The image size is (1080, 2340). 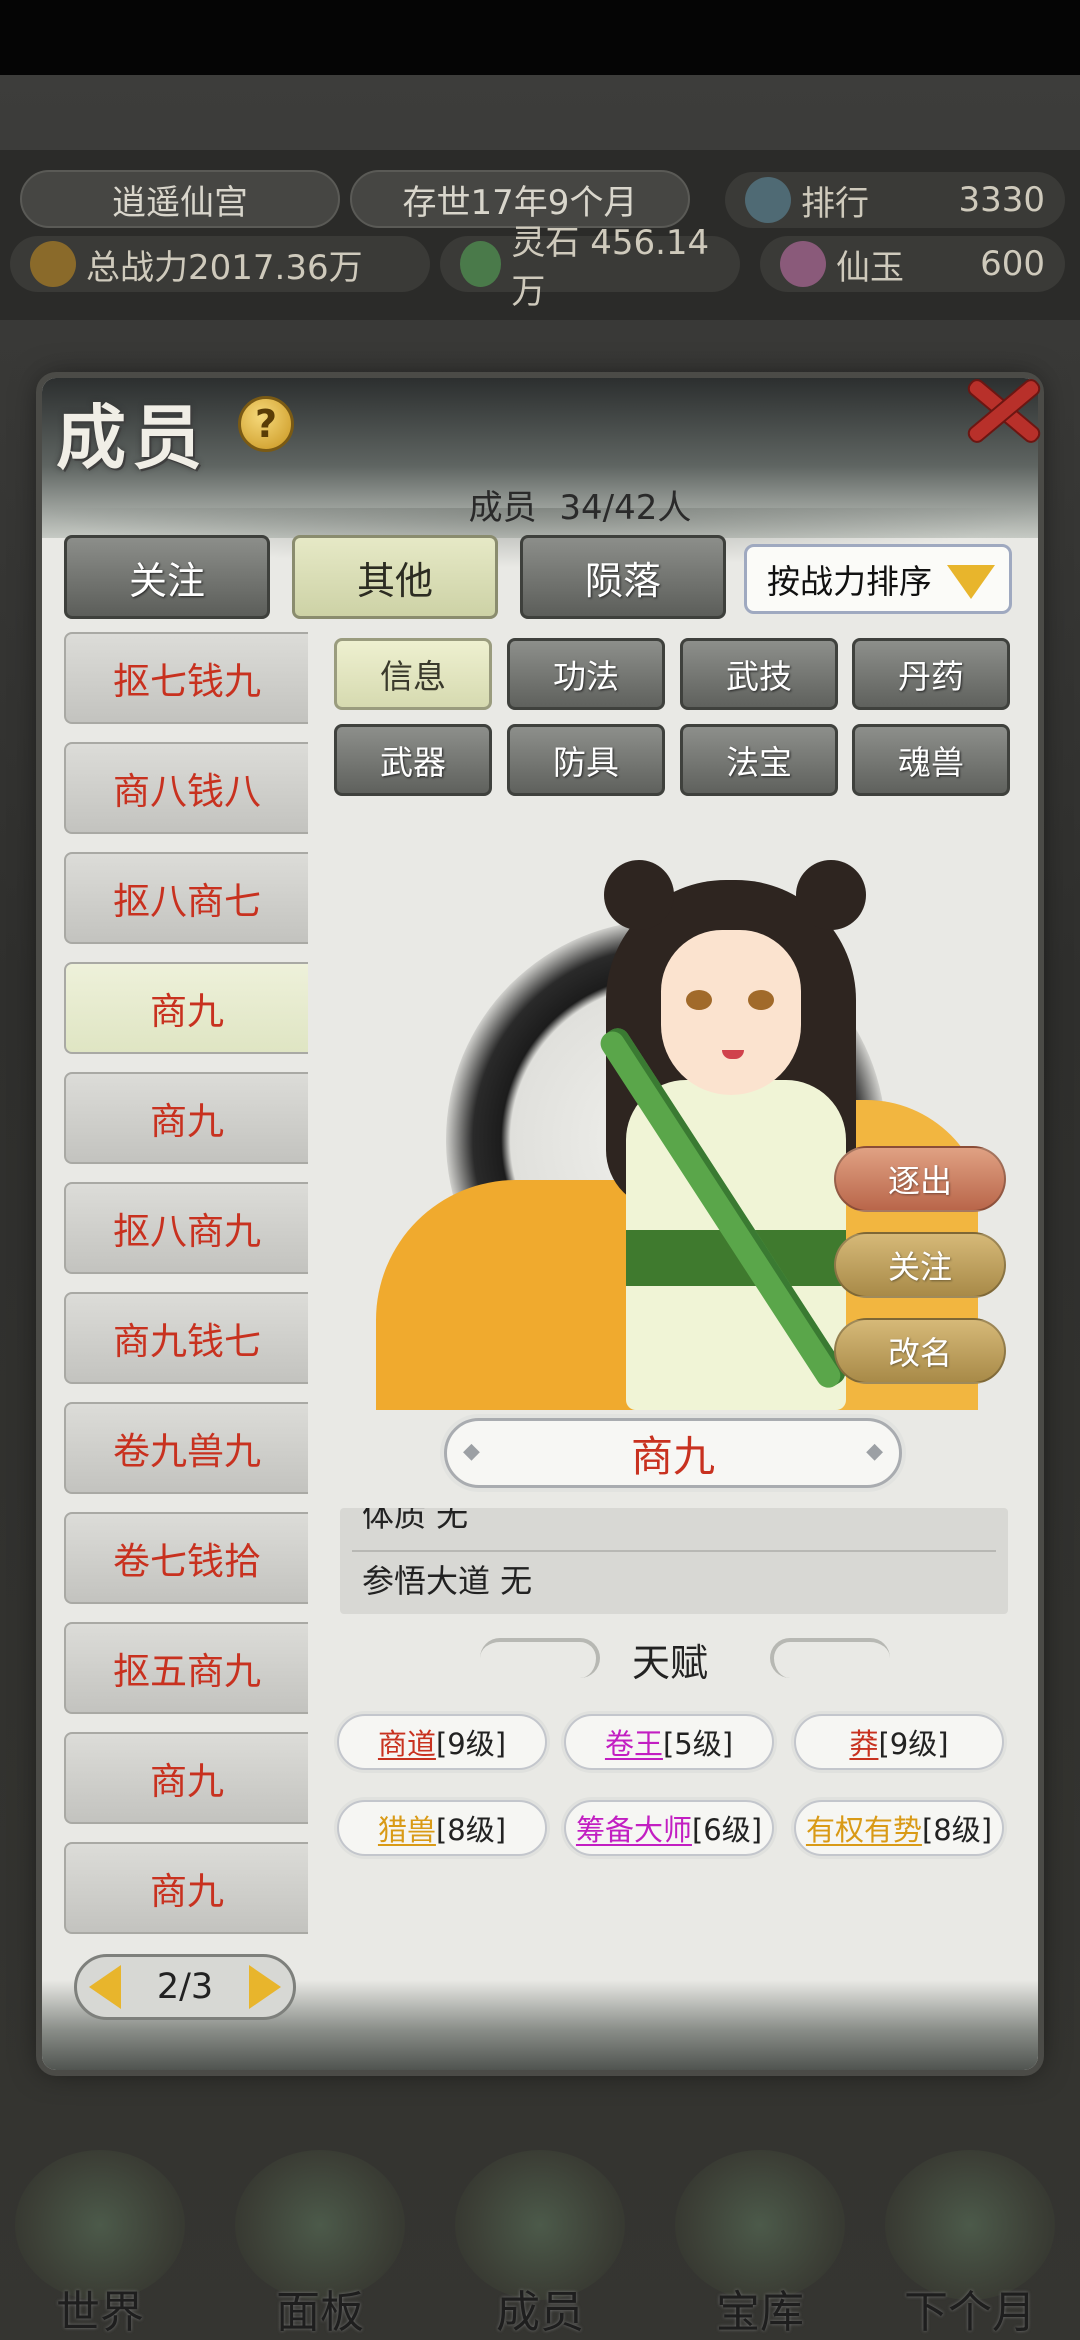 I want to click on talent-level: [6级], so click(x=727, y=1830).